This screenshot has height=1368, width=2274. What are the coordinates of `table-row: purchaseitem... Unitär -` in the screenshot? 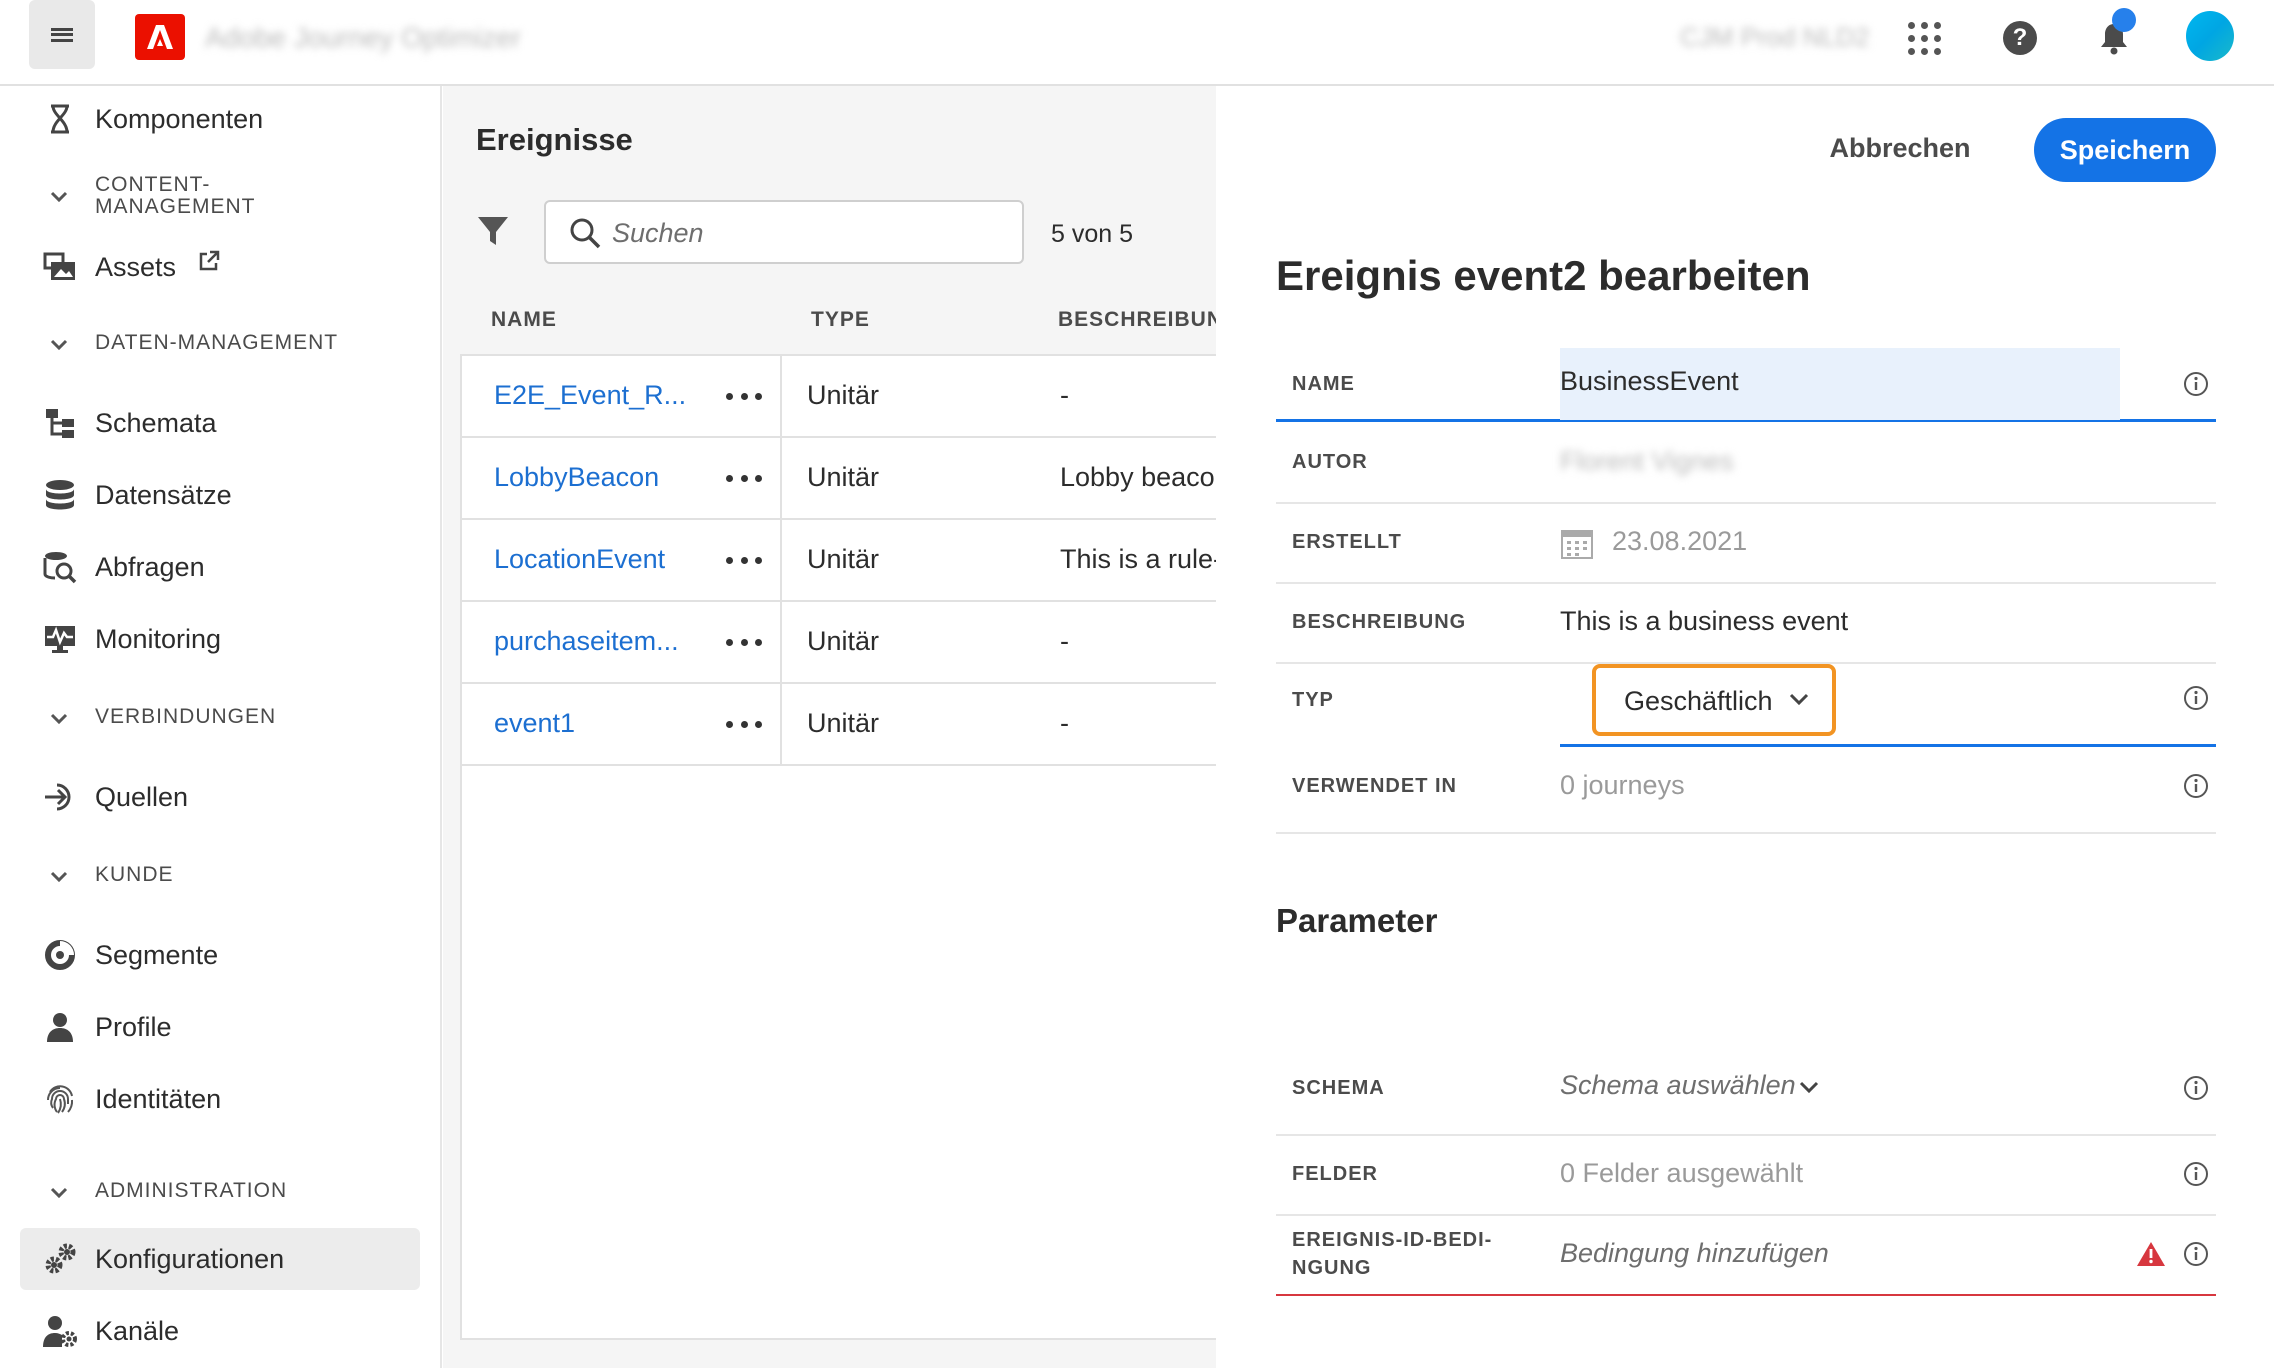 It's located at (840, 643).